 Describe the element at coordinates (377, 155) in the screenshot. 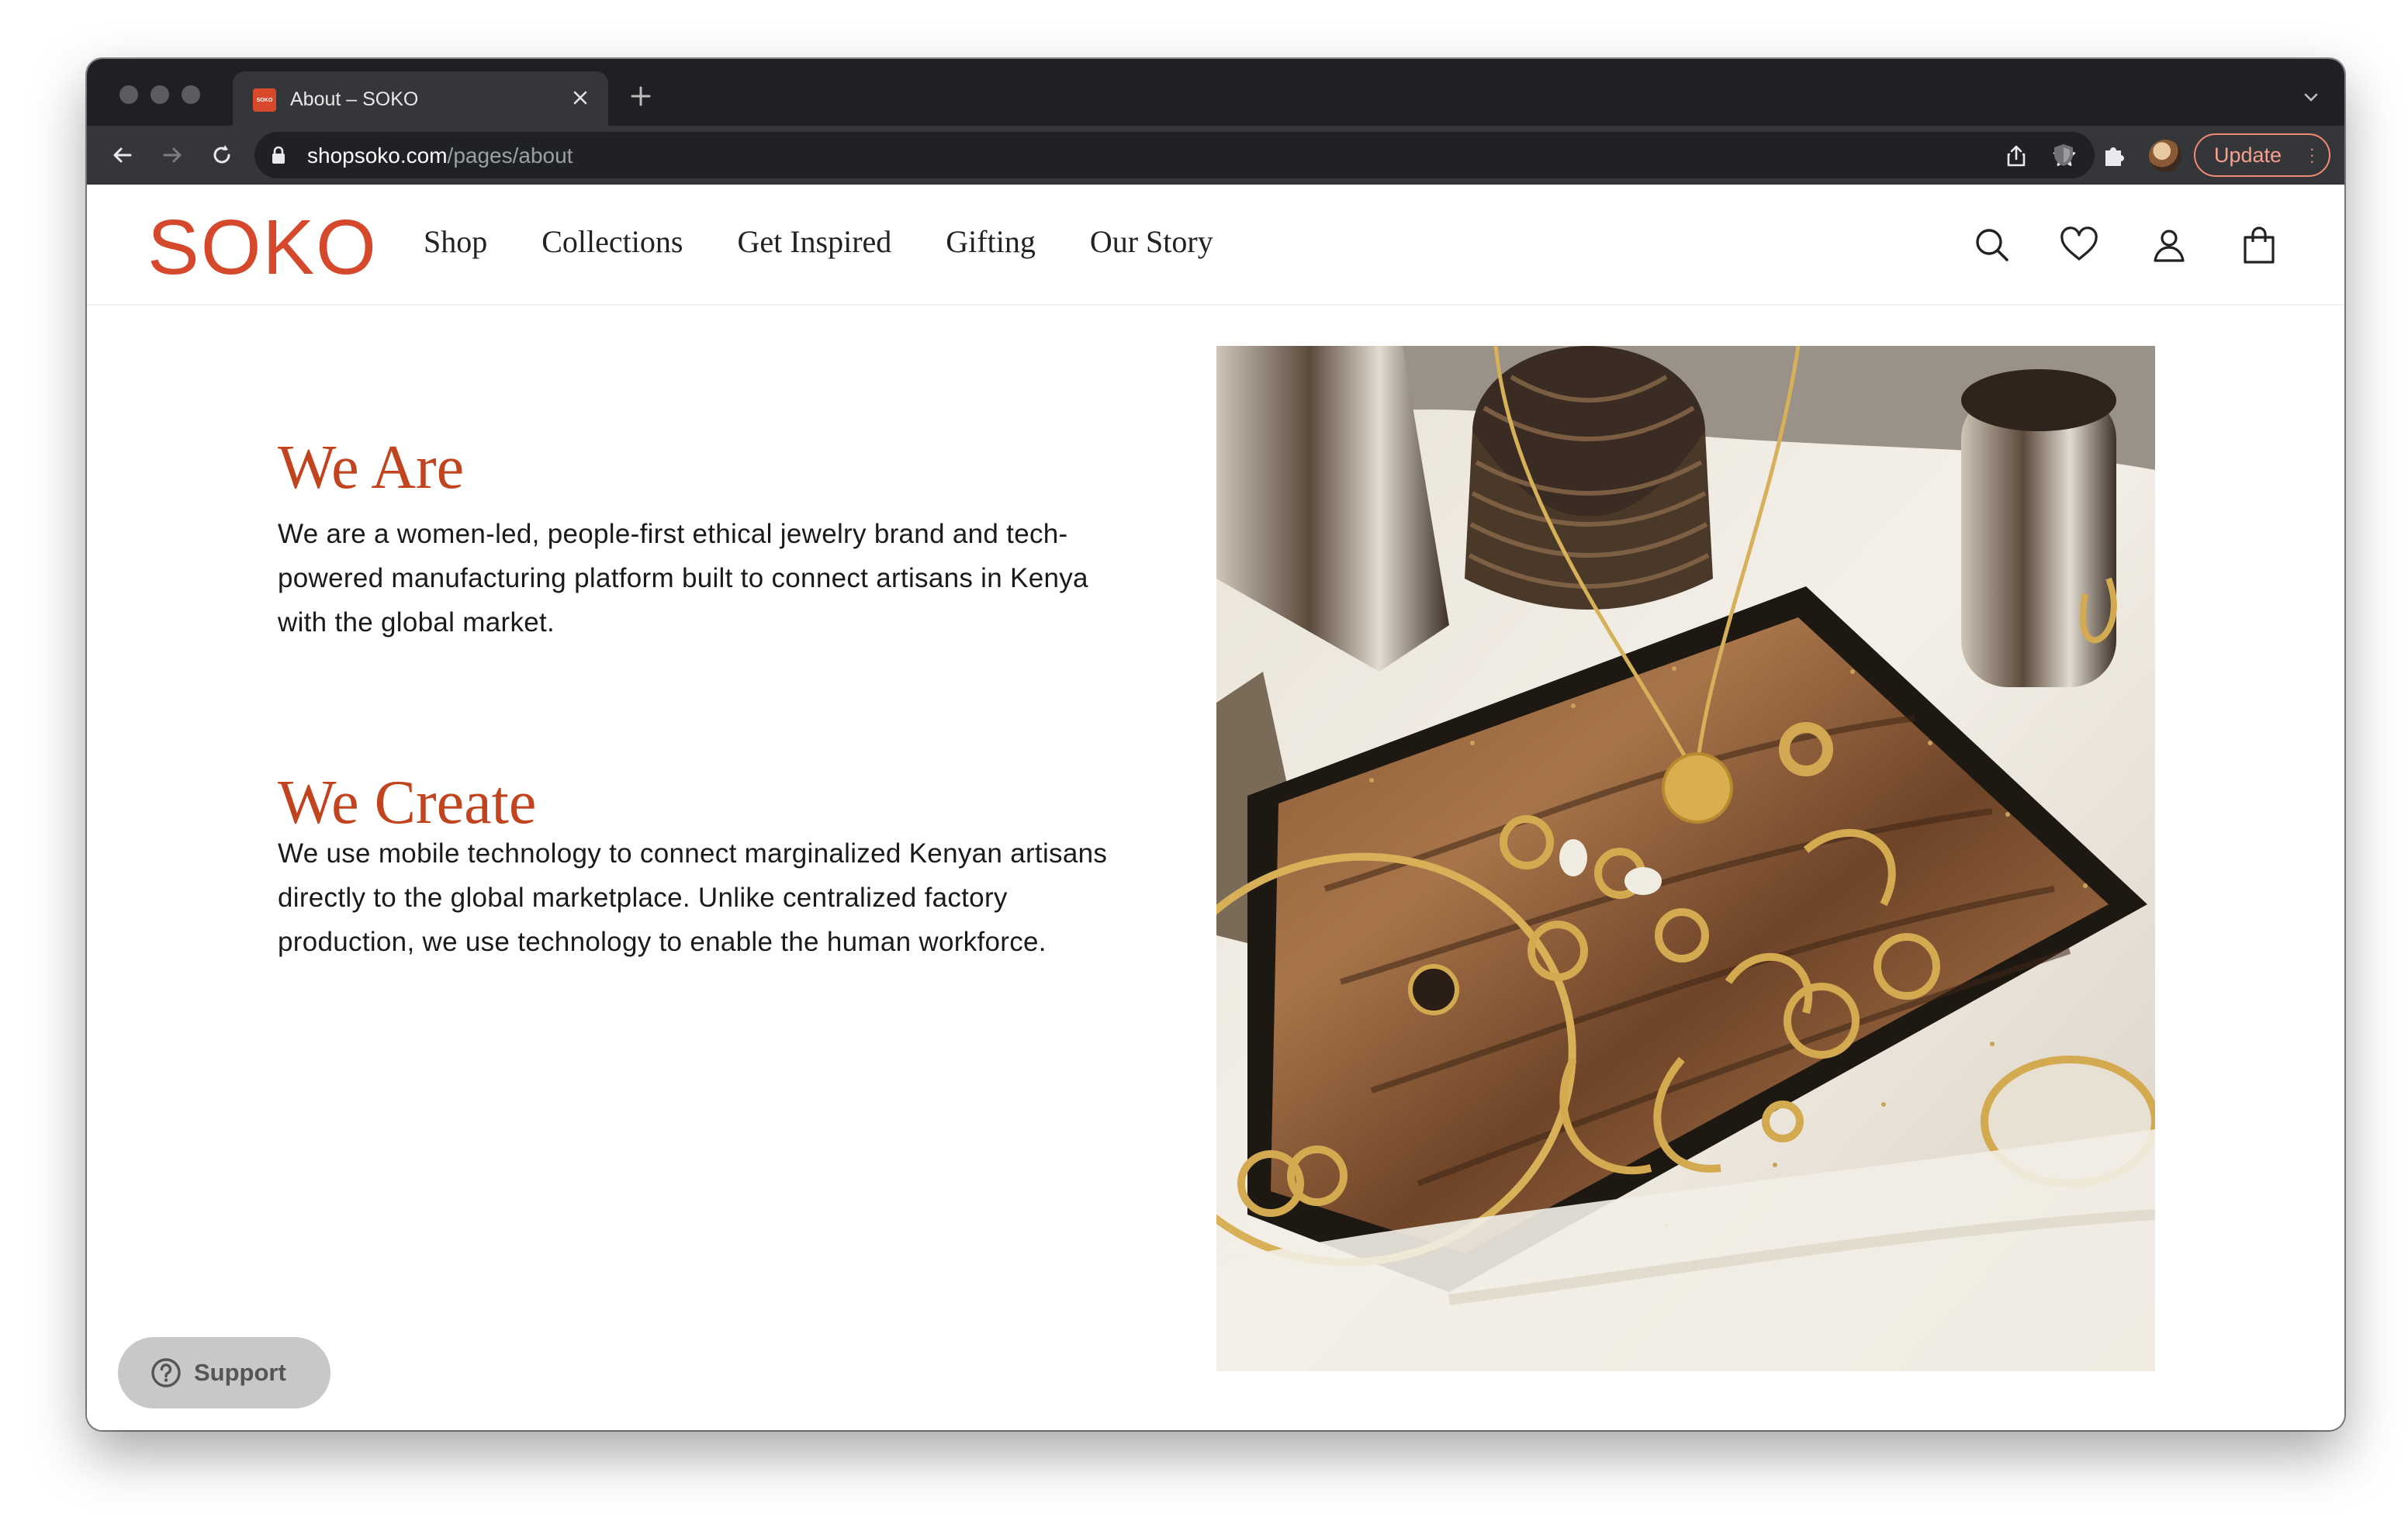

I see `url-host: shopsoko.com` at that location.